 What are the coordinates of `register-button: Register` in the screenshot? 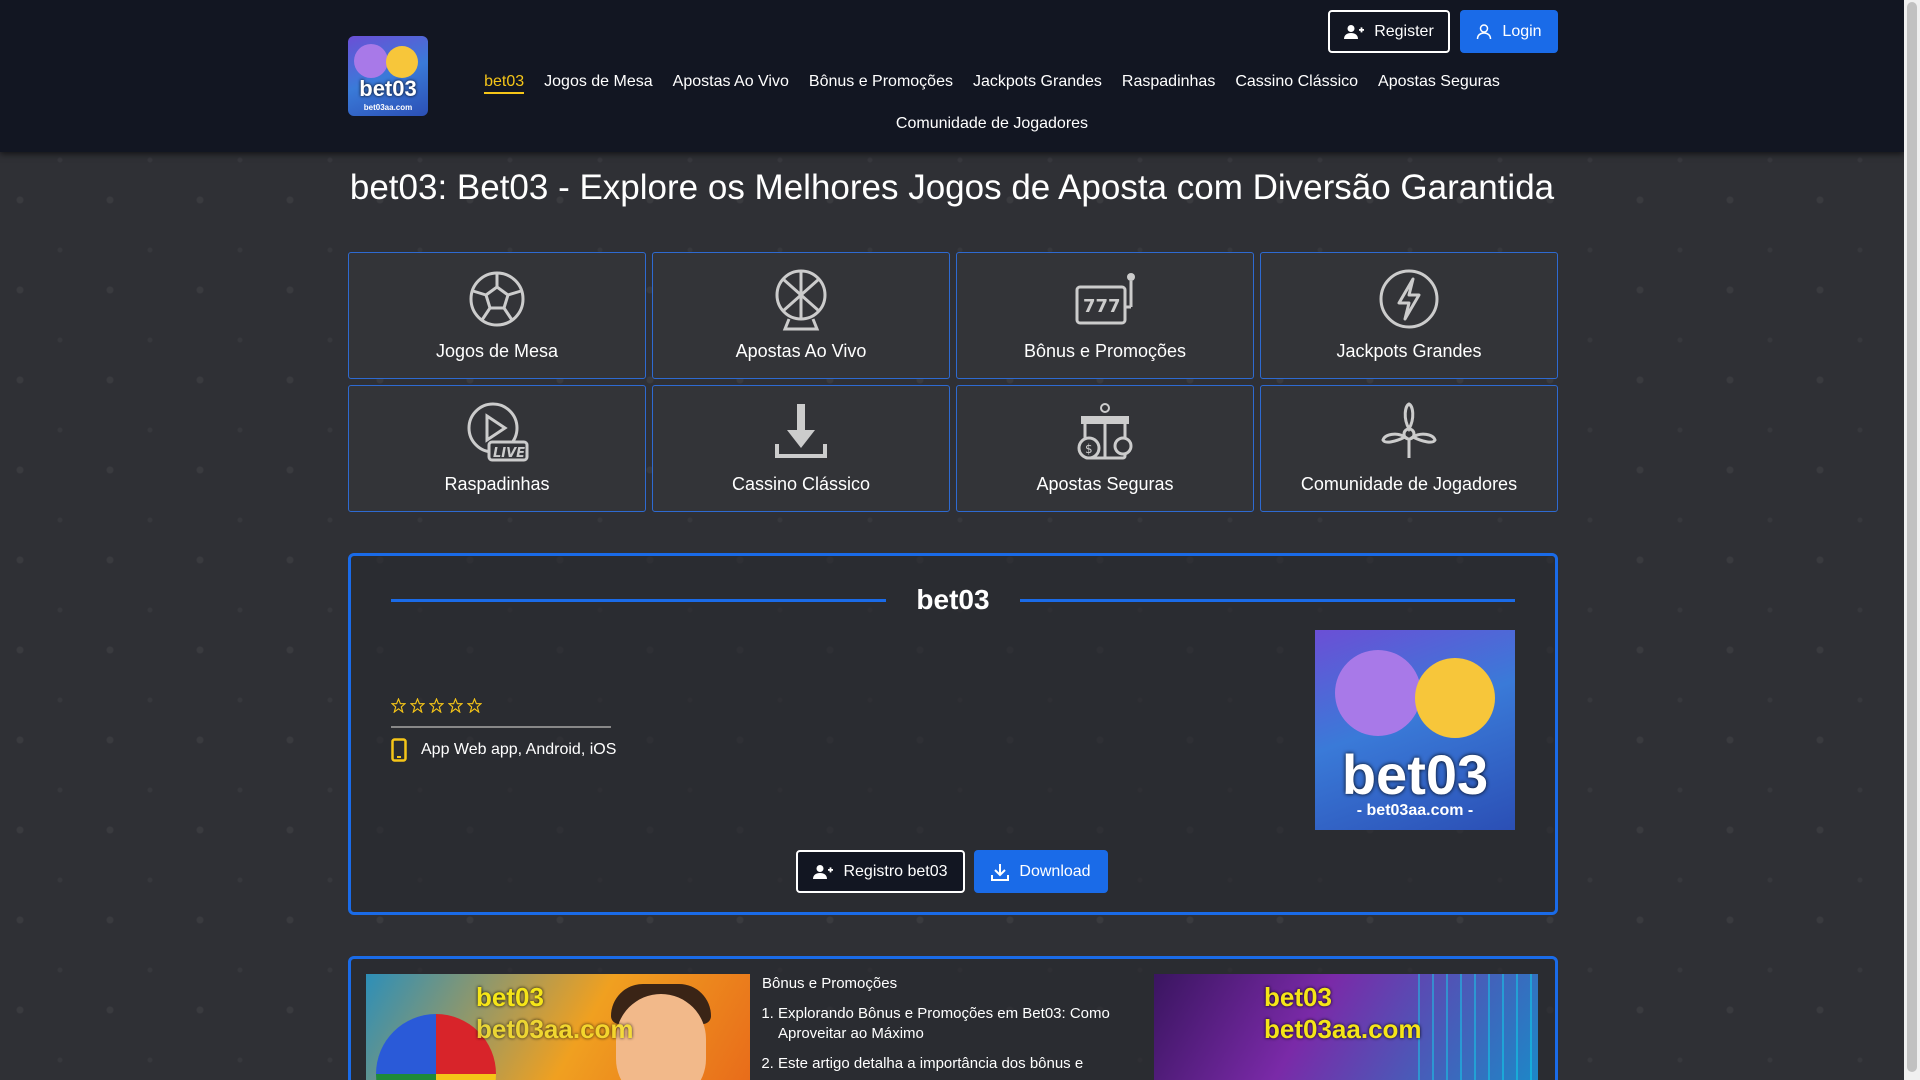 It's located at (1389, 31).